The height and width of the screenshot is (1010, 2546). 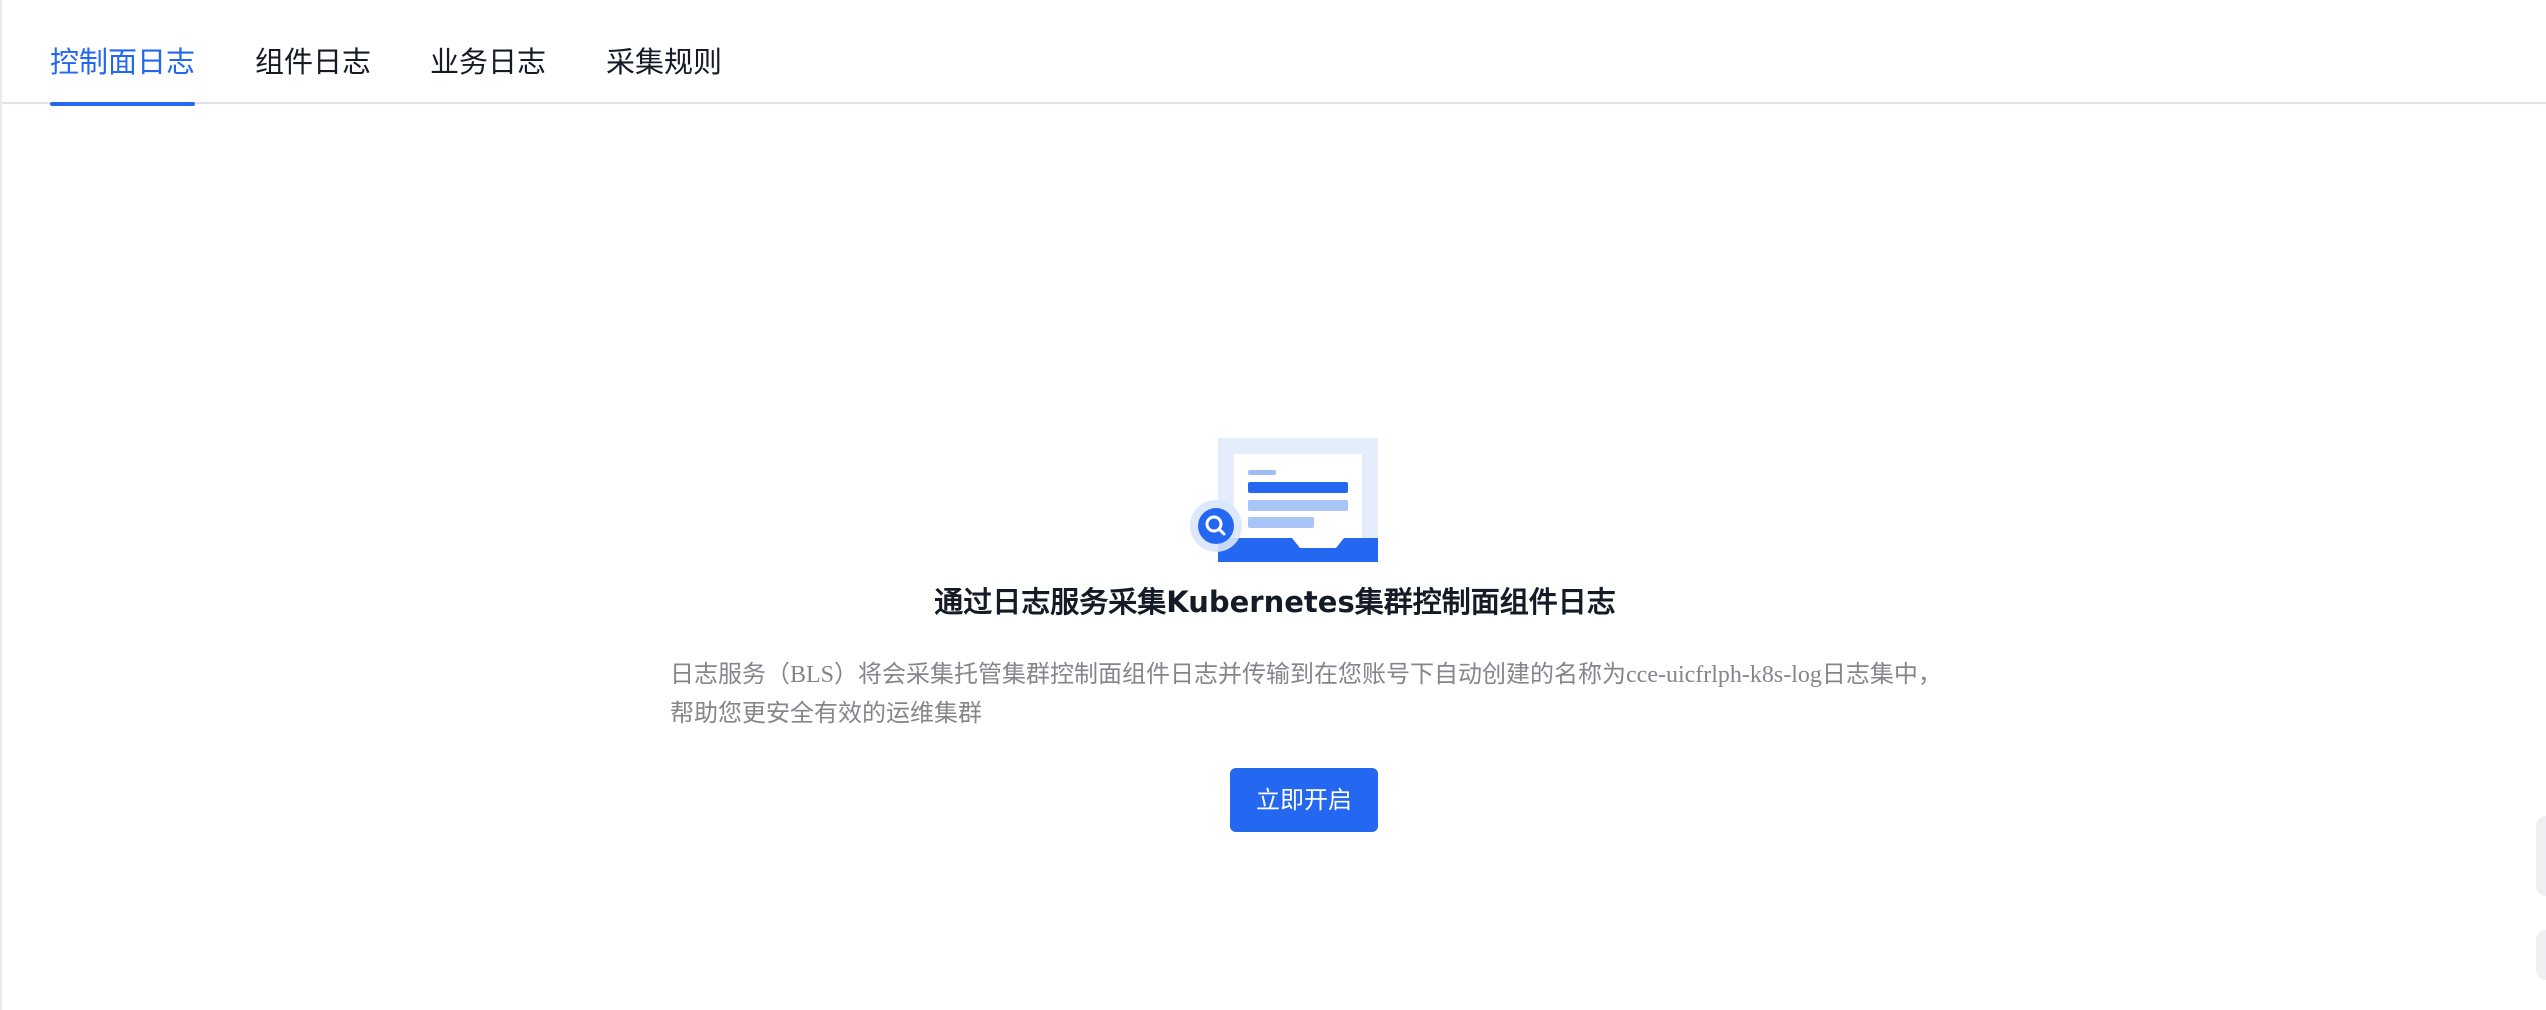 What do you see at coordinates (123, 73) in the screenshot?
I see `tab-control-plane-logs: 控制面日志` at bounding box center [123, 73].